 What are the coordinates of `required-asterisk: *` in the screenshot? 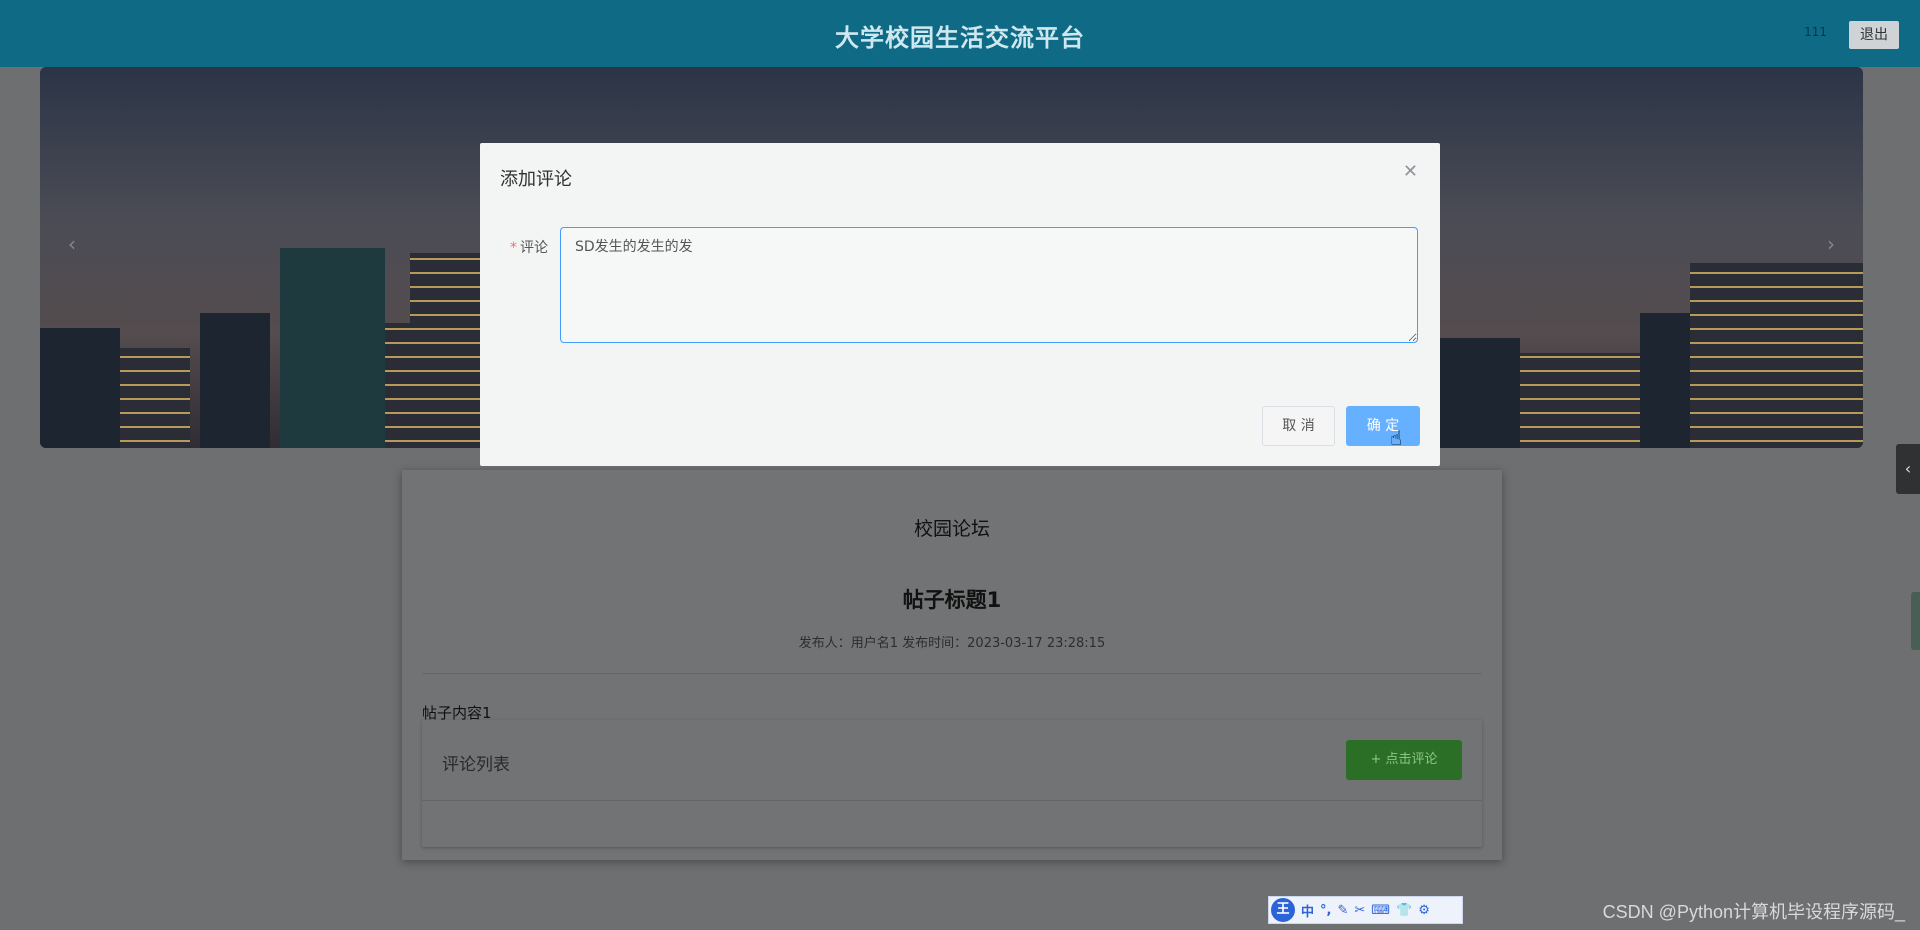 It's located at (513, 248).